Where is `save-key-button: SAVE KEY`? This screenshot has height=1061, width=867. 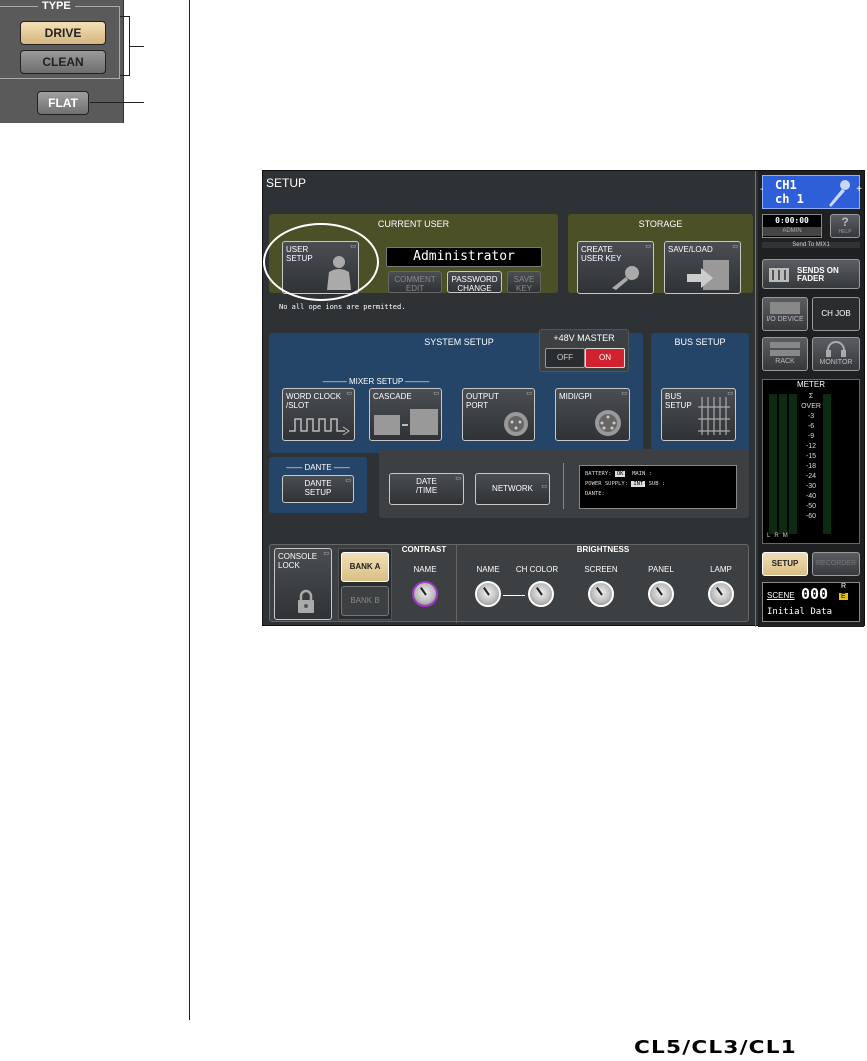 save-key-button: SAVE KEY is located at coordinates (524, 282).